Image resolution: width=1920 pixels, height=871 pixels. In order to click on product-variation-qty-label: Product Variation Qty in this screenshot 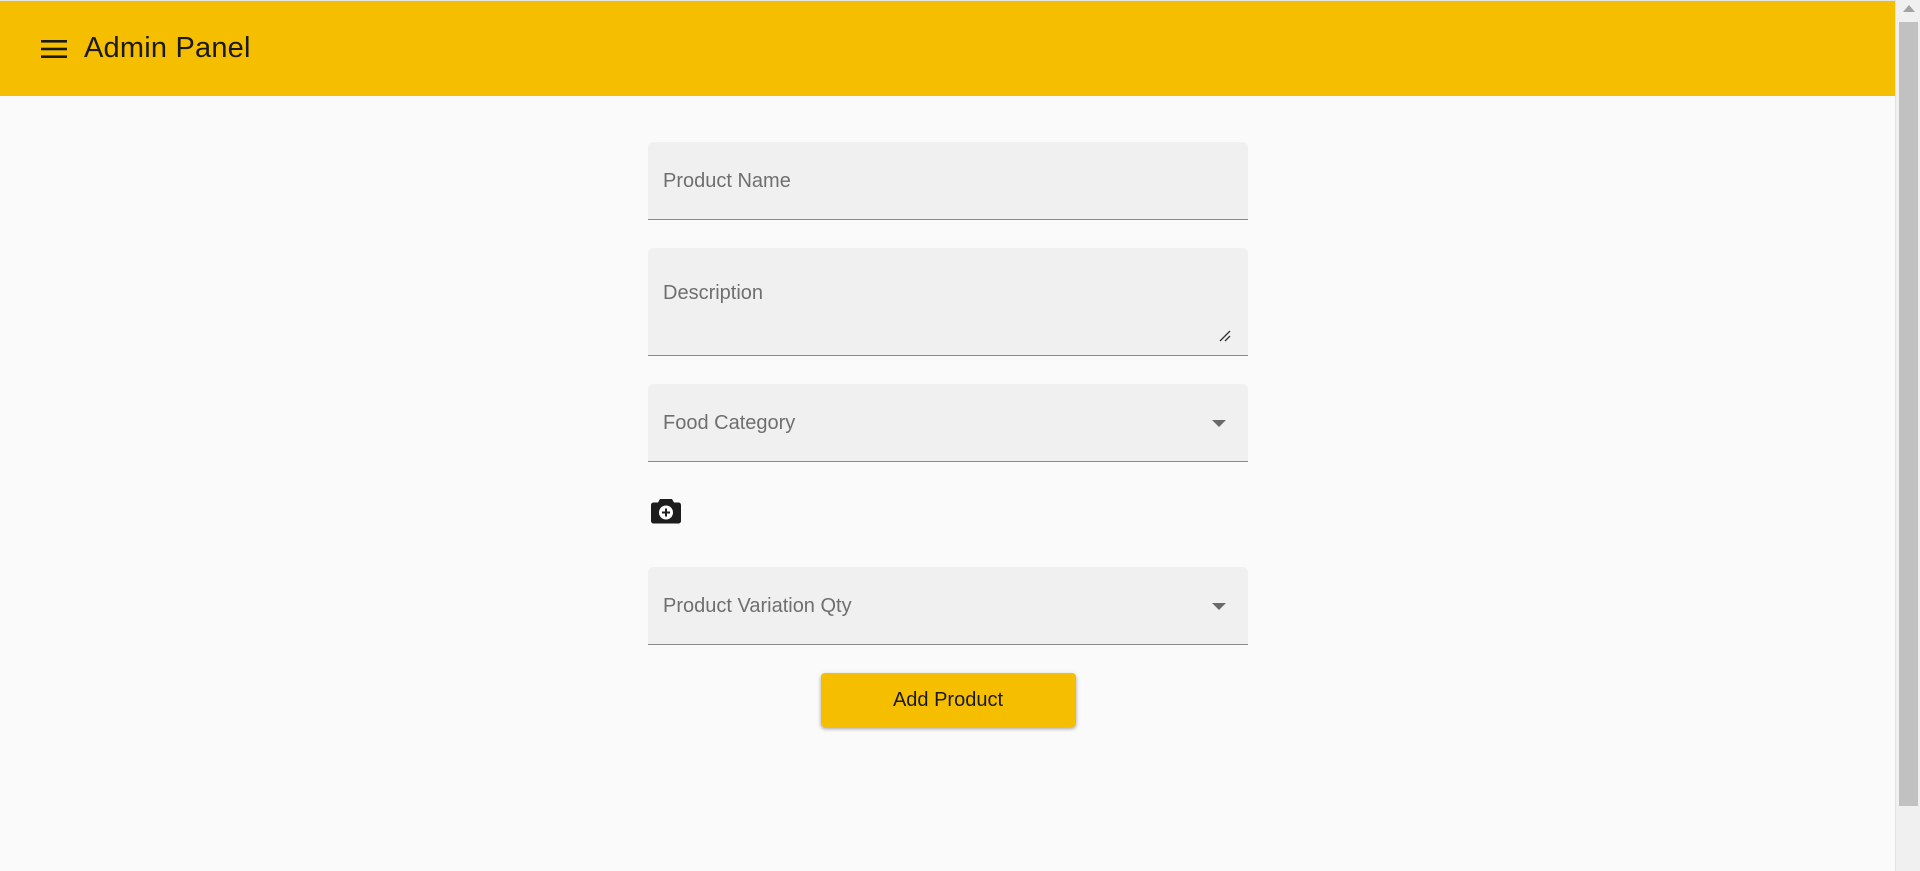, I will do `click(757, 606)`.